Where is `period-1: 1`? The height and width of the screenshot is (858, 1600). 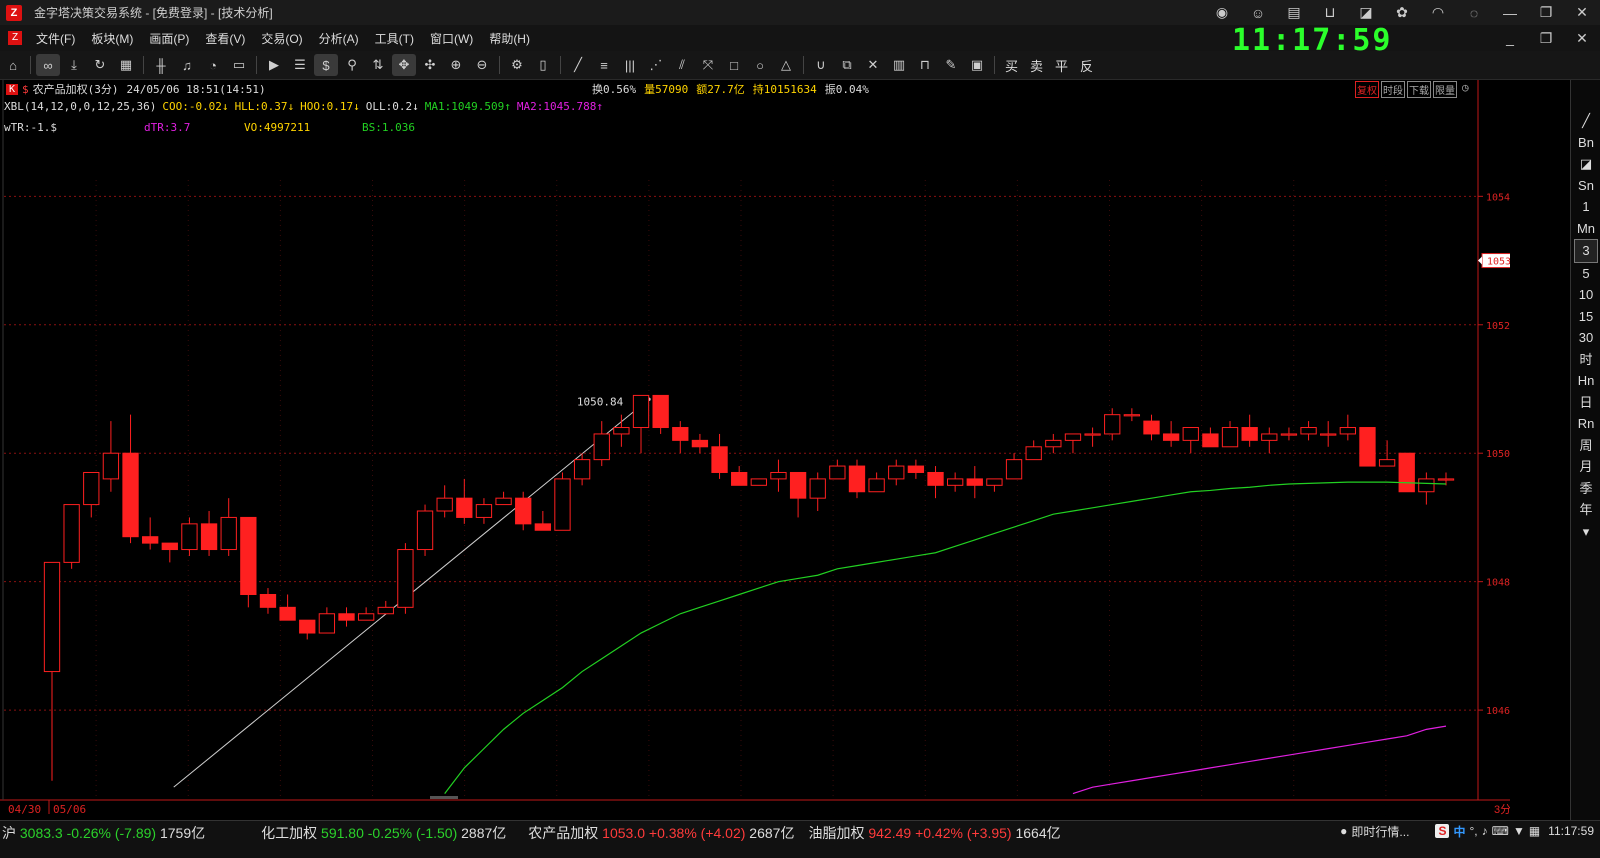 period-1: 1 is located at coordinates (1585, 207).